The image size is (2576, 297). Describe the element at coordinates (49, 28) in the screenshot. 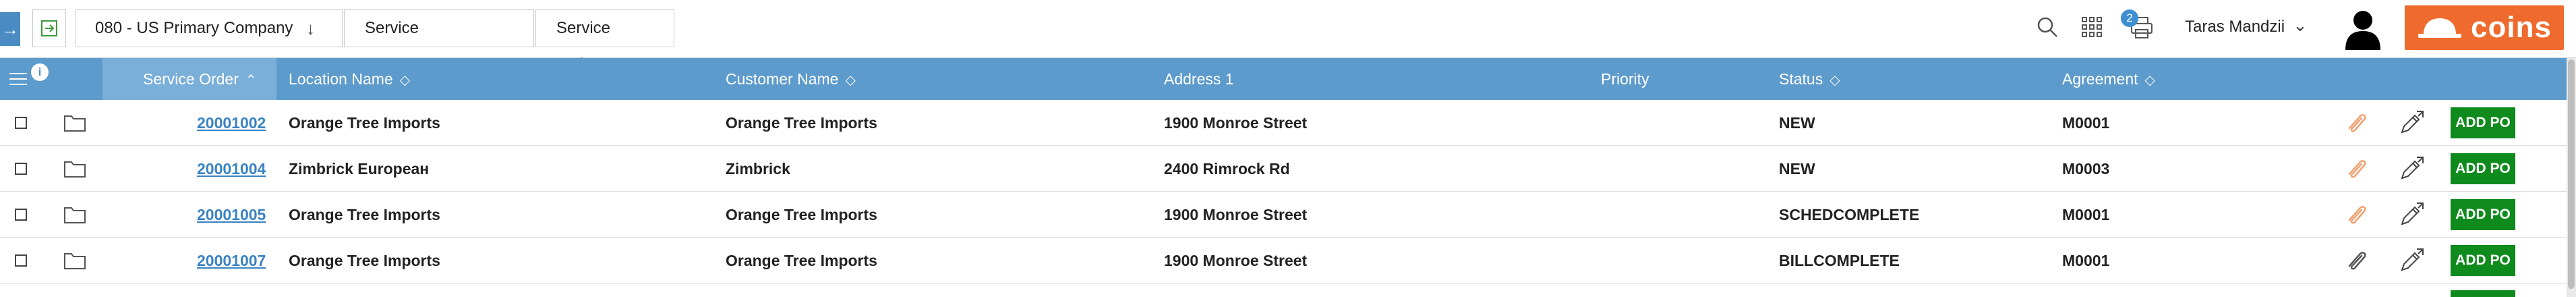

I see `exit-icon` at that location.